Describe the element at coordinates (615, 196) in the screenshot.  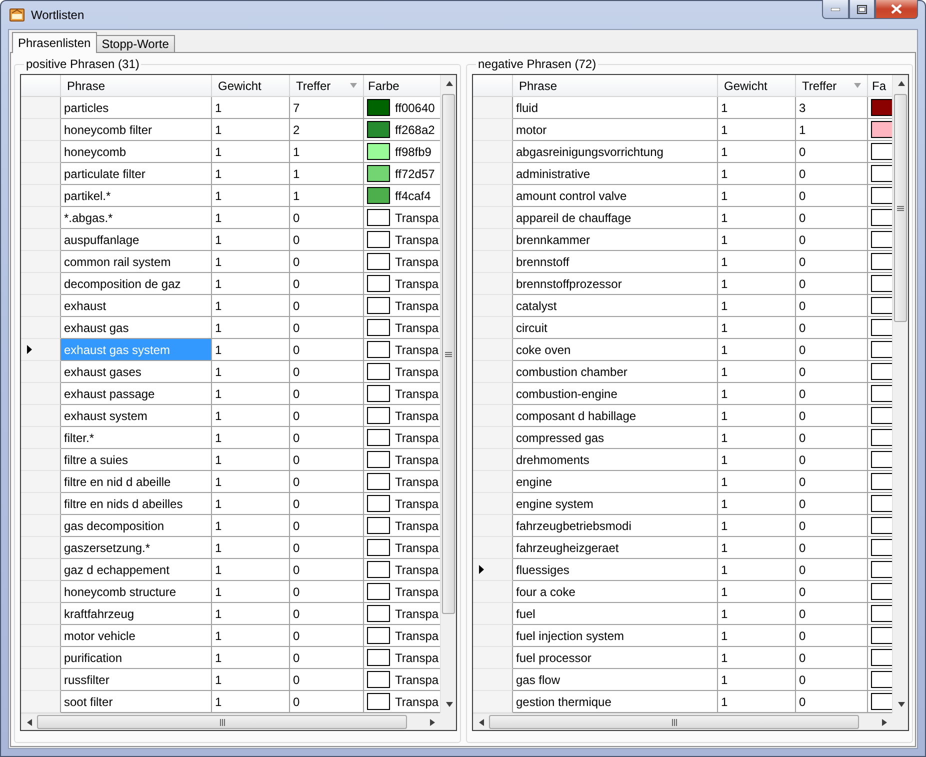
I see `table-cell: amount control valve` at that location.